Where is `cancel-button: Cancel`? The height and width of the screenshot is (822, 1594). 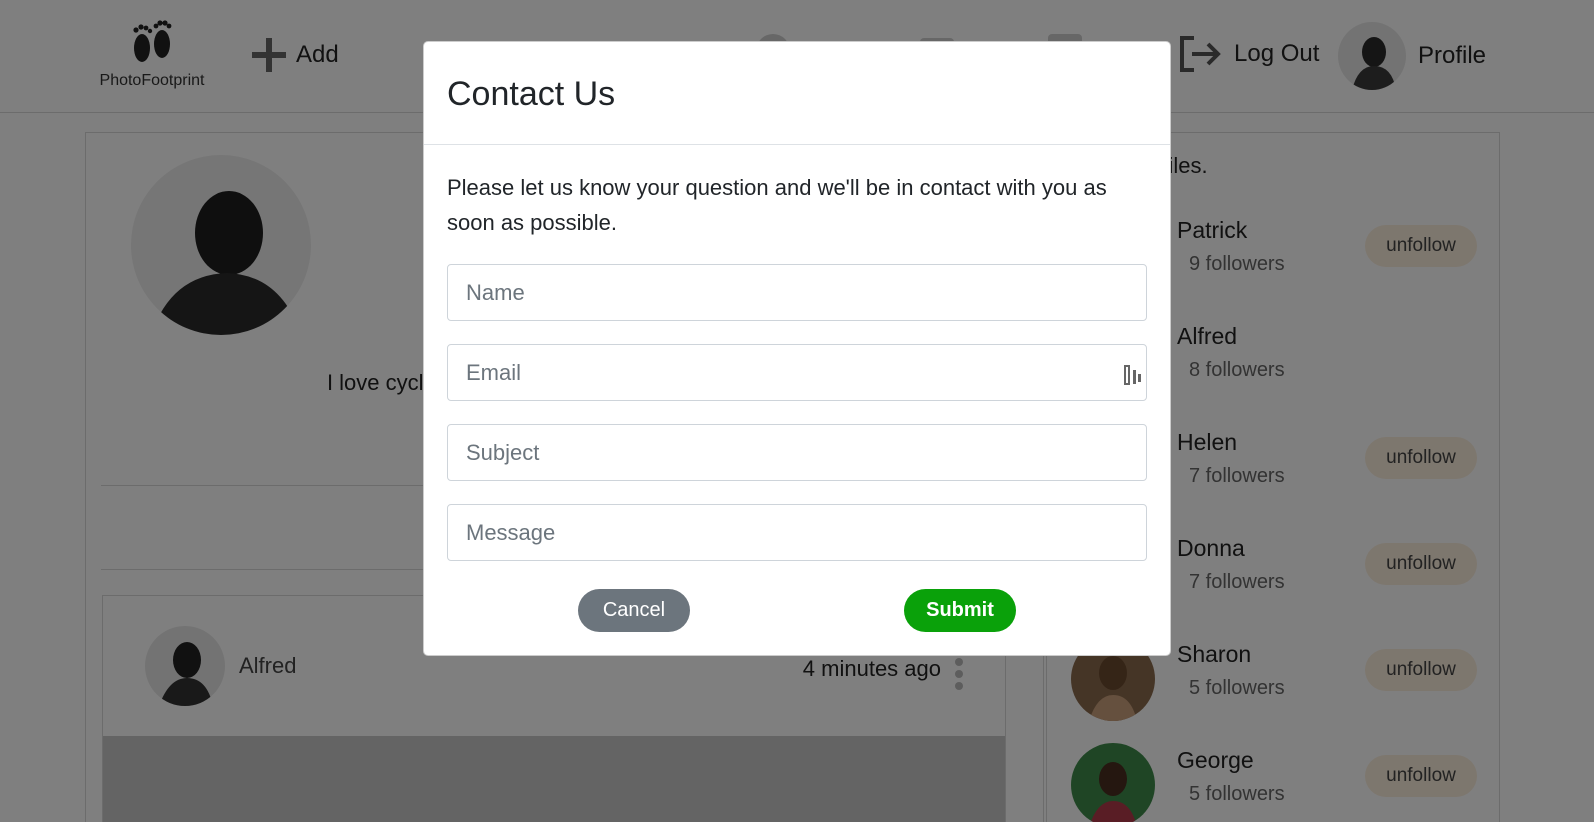
cancel-button: Cancel is located at coordinates (634, 610).